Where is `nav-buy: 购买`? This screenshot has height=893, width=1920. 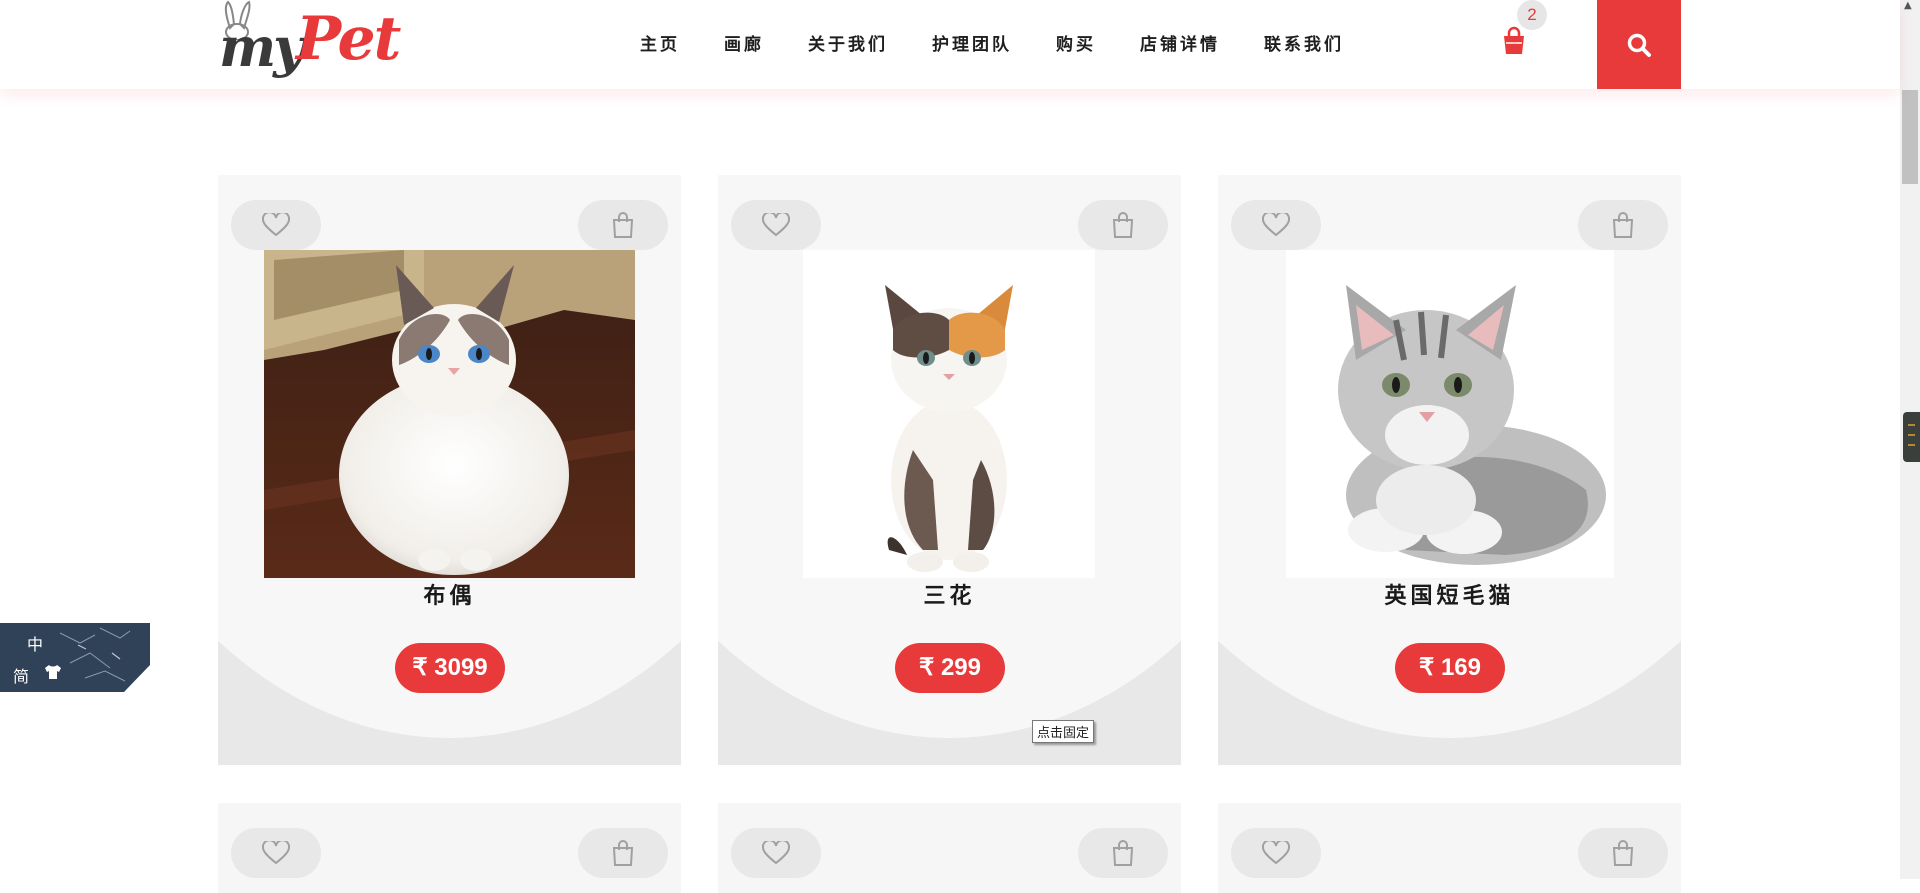 nav-buy: 购买 is located at coordinates (1076, 42).